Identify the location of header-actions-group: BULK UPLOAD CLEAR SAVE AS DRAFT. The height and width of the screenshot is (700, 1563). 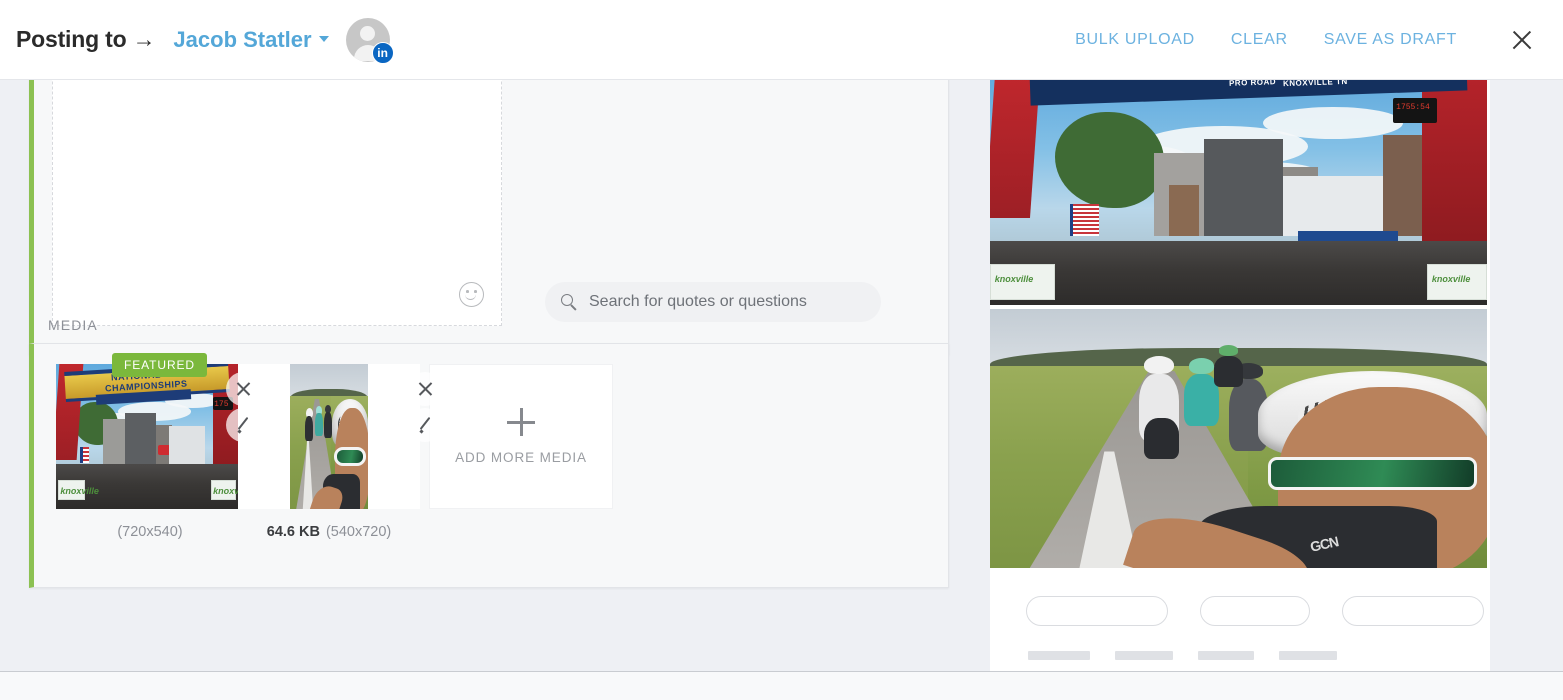
(1310, 40).